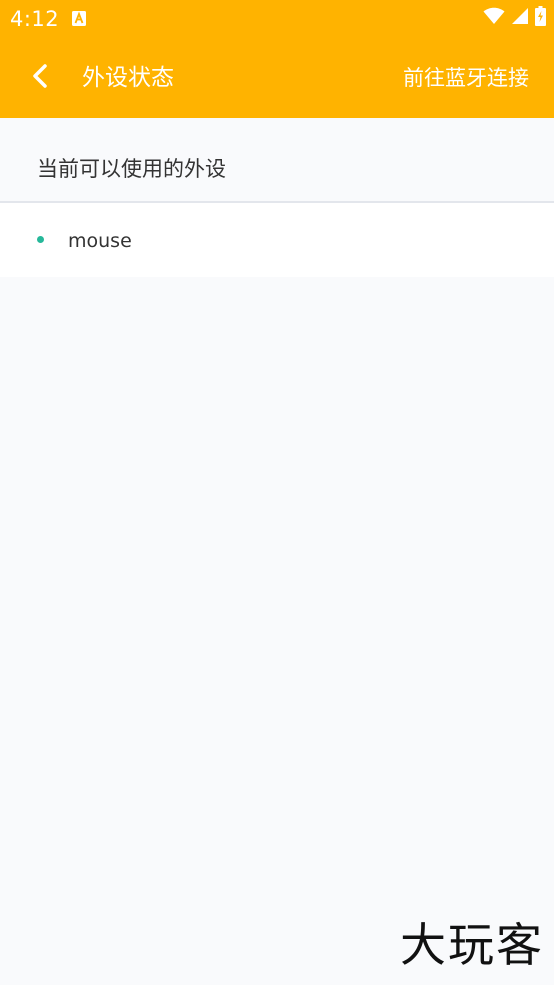  I want to click on section-header: 当前可以使用的外设, so click(277, 159).